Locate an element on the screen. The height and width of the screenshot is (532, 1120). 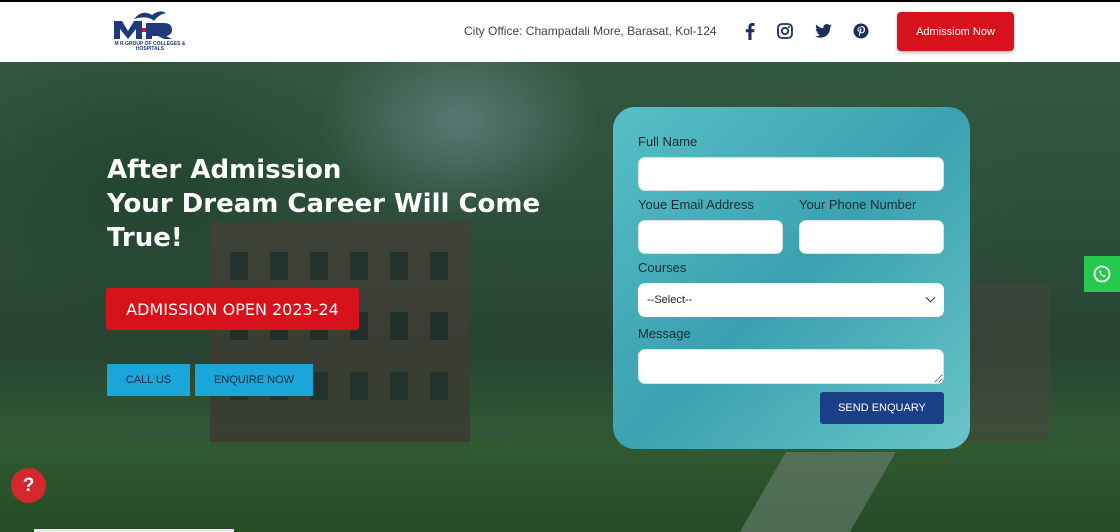
headline-line-1: After Admission is located at coordinates (224, 170).